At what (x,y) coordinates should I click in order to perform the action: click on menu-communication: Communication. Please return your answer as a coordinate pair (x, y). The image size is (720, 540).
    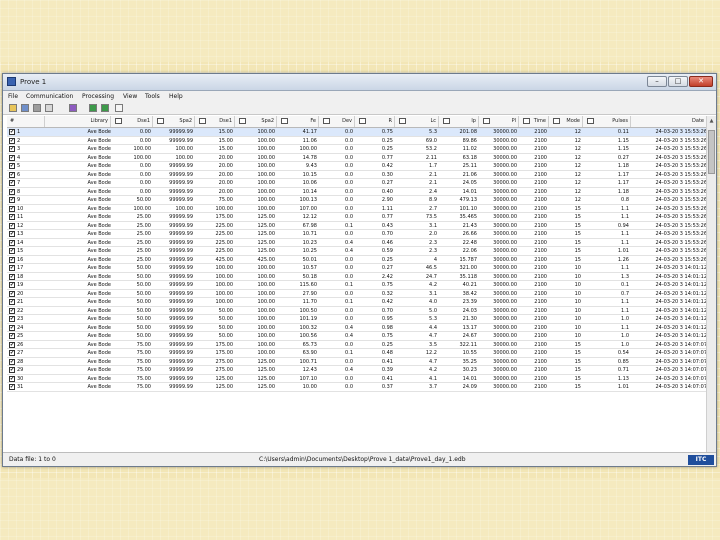
    Looking at the image, I should click on (49, 96).